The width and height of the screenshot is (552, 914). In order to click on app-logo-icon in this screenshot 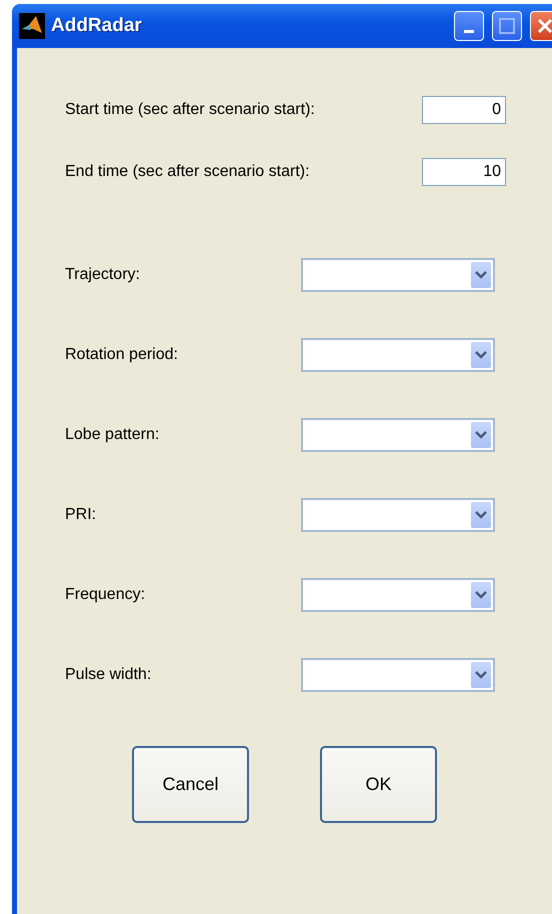, I will do `click(32, 26)`.